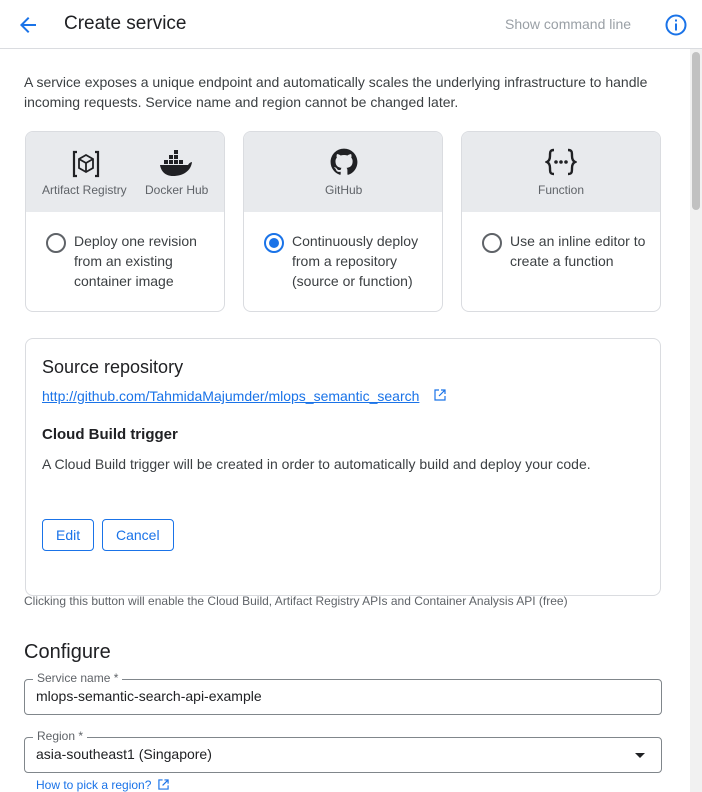  I want to click on region-help-text: How to pick a region?, so click(94, 785).